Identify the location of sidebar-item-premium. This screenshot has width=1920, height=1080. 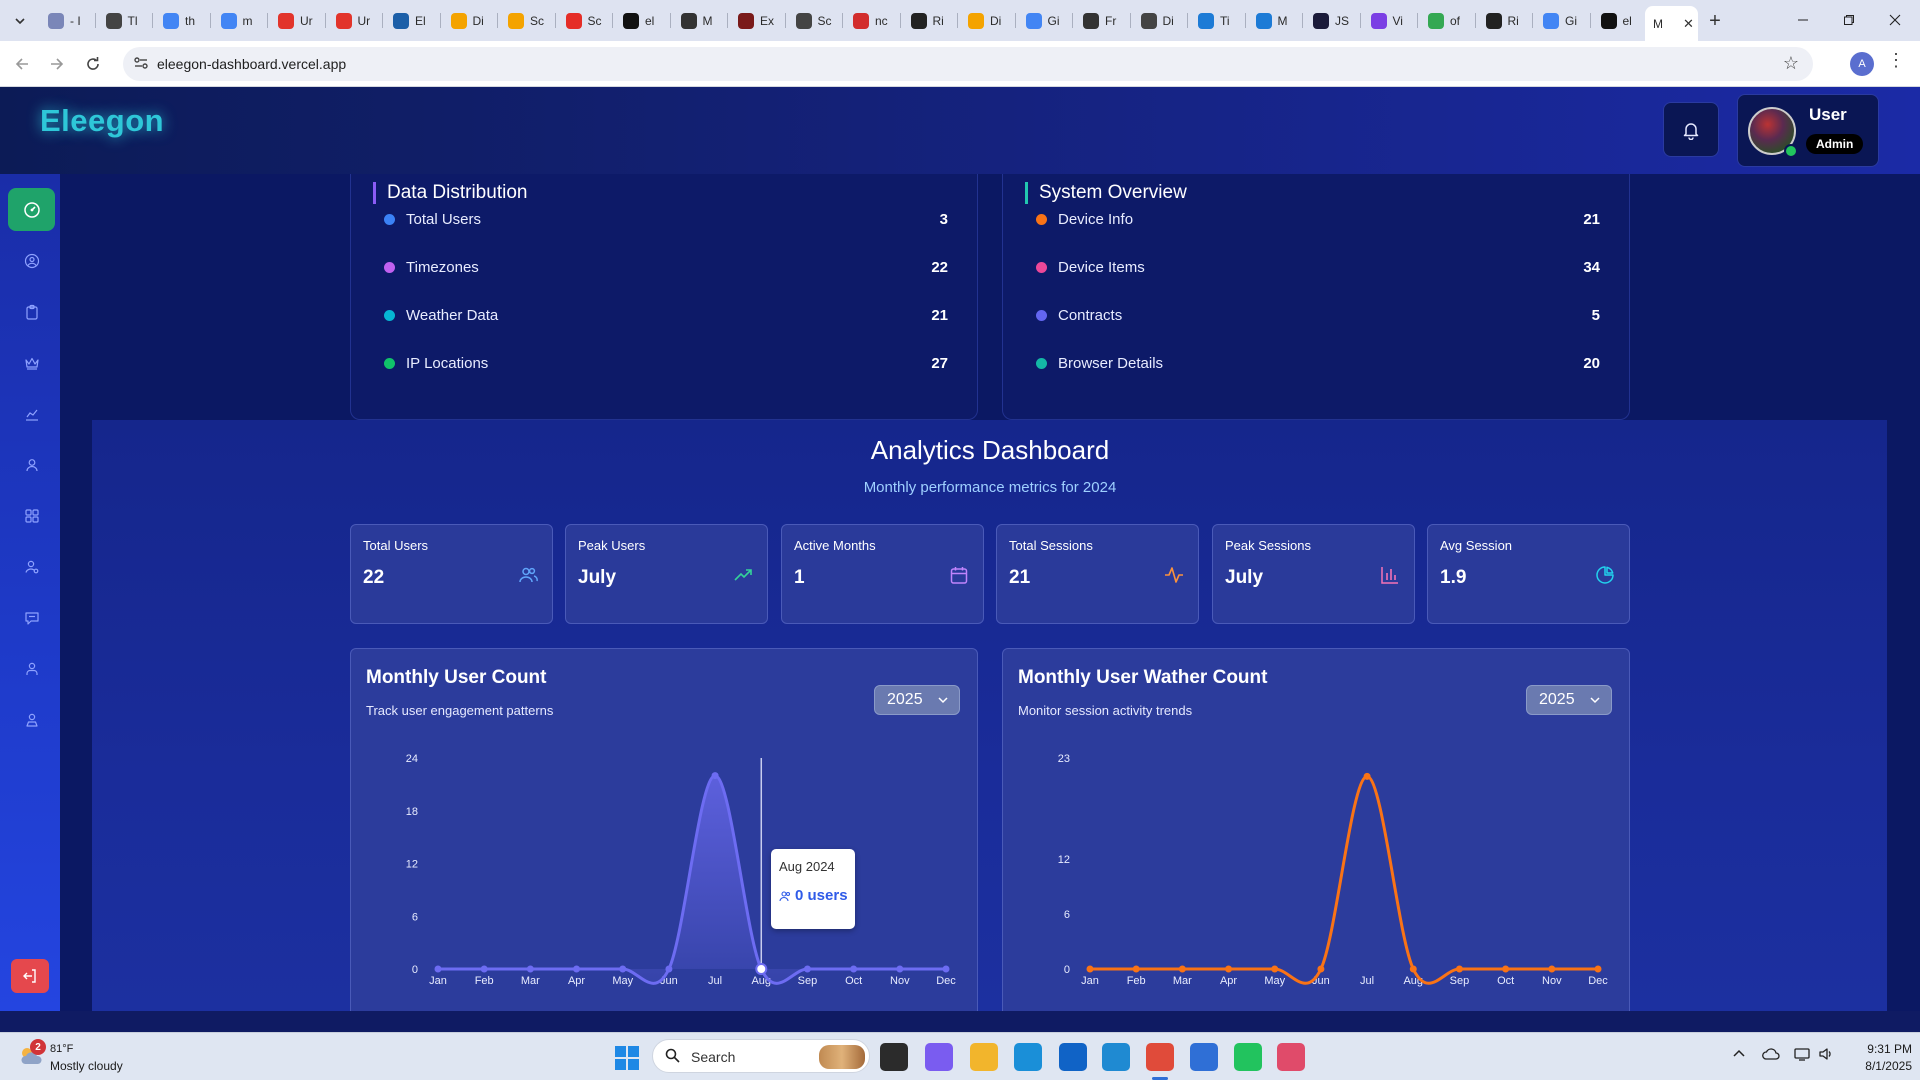
(31, 362).